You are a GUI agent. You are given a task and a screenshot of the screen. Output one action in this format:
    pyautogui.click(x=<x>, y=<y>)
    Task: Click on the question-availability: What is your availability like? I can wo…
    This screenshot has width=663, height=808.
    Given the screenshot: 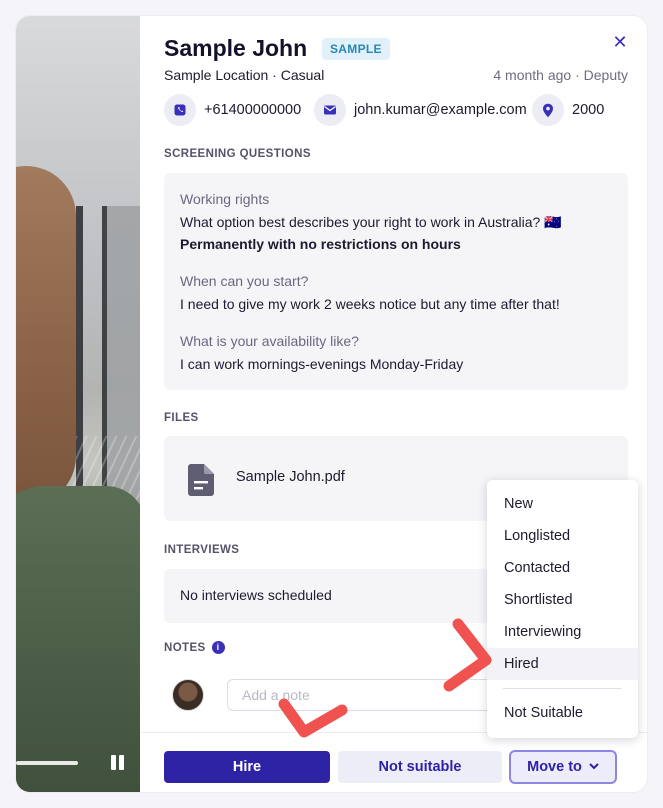 What is the action you would take?
    pyautogui.click(x=321, y=354)
    